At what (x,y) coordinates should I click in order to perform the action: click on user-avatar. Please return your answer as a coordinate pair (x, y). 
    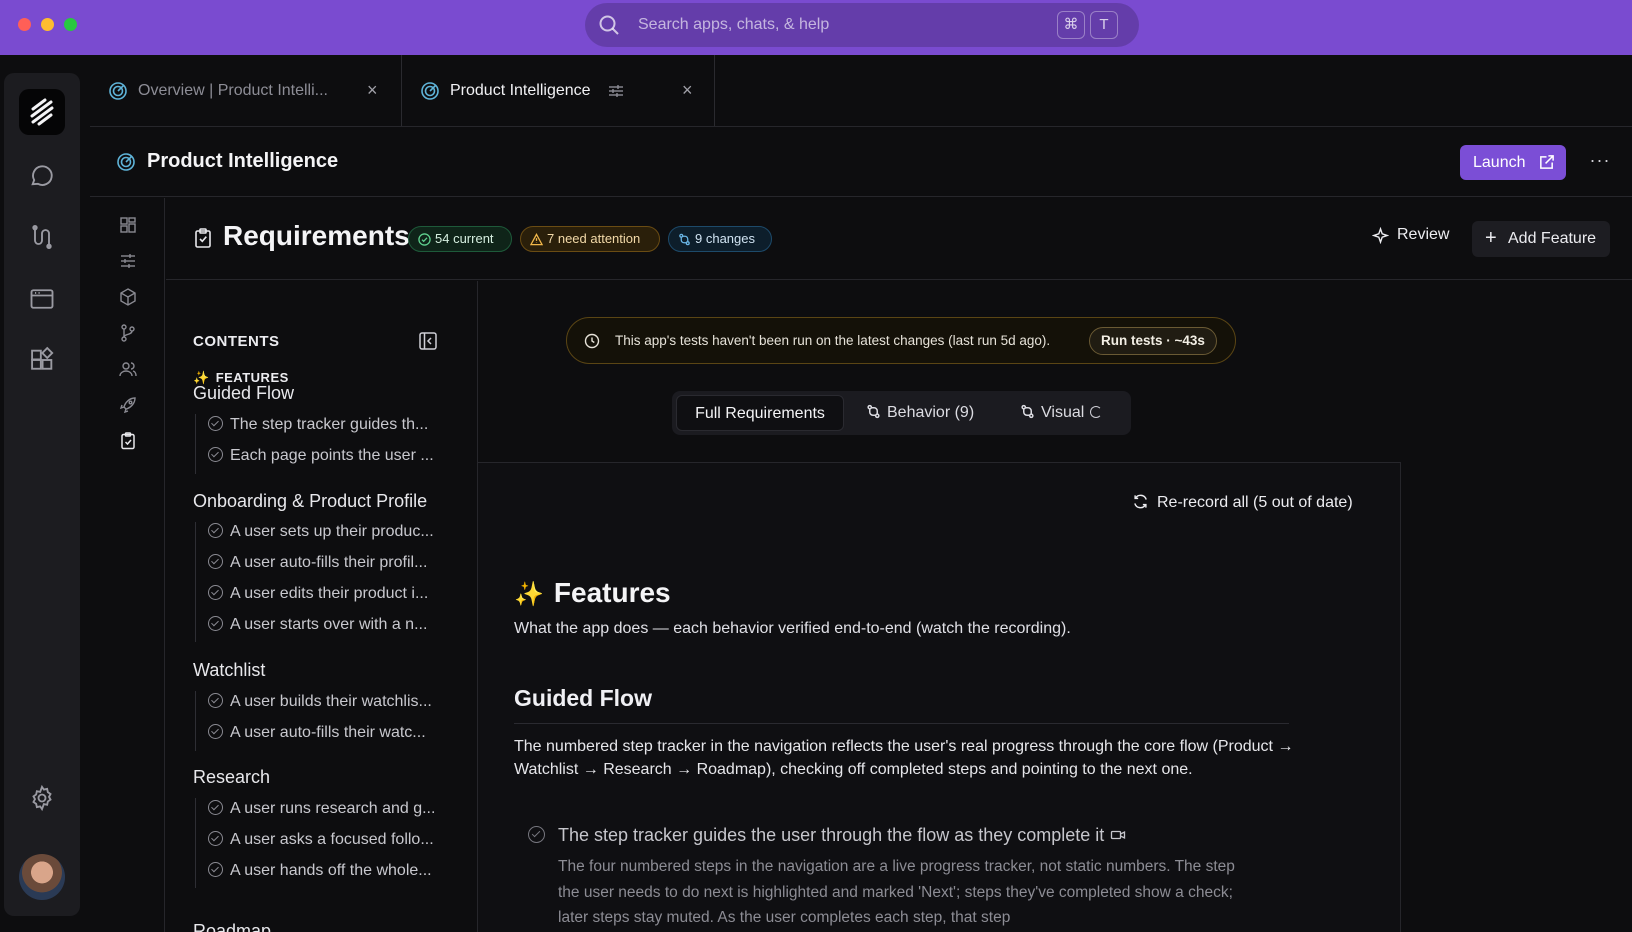
    Looking at the image, I should click on (42, 877).